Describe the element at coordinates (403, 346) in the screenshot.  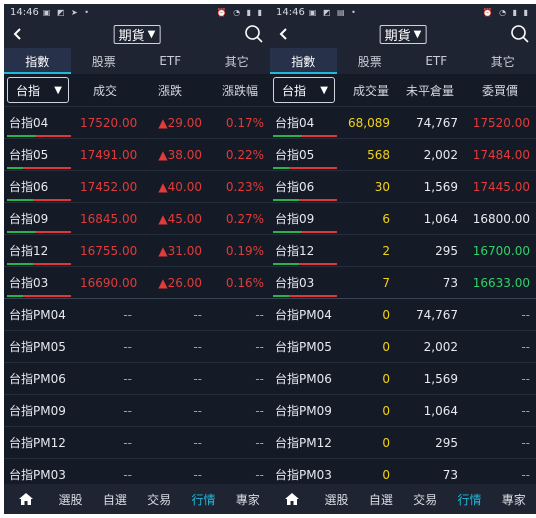
I see `table-row: 台指PM05 0 2,002 --` at that location.